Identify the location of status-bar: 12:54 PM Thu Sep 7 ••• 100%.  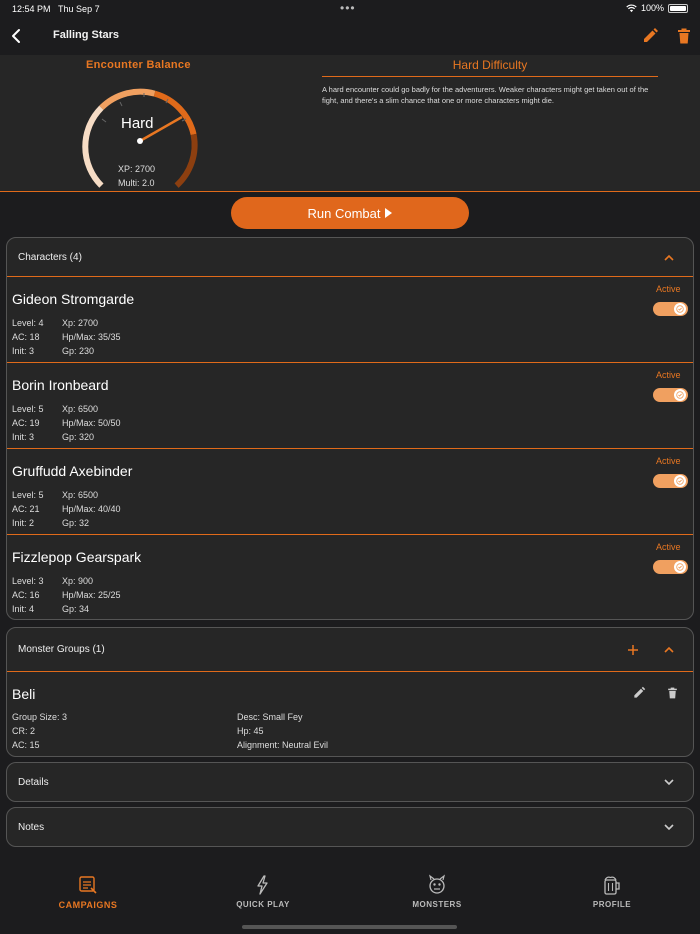
(350, 9).